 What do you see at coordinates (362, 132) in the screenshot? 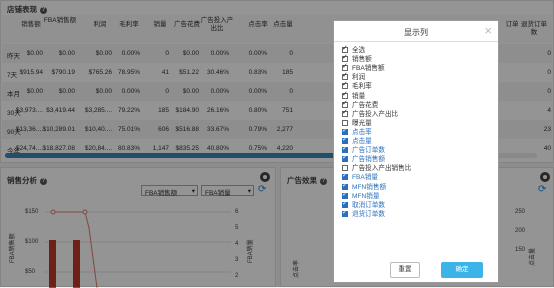
I see `column-option-label: 点击率` at bounding box center [362, 132].